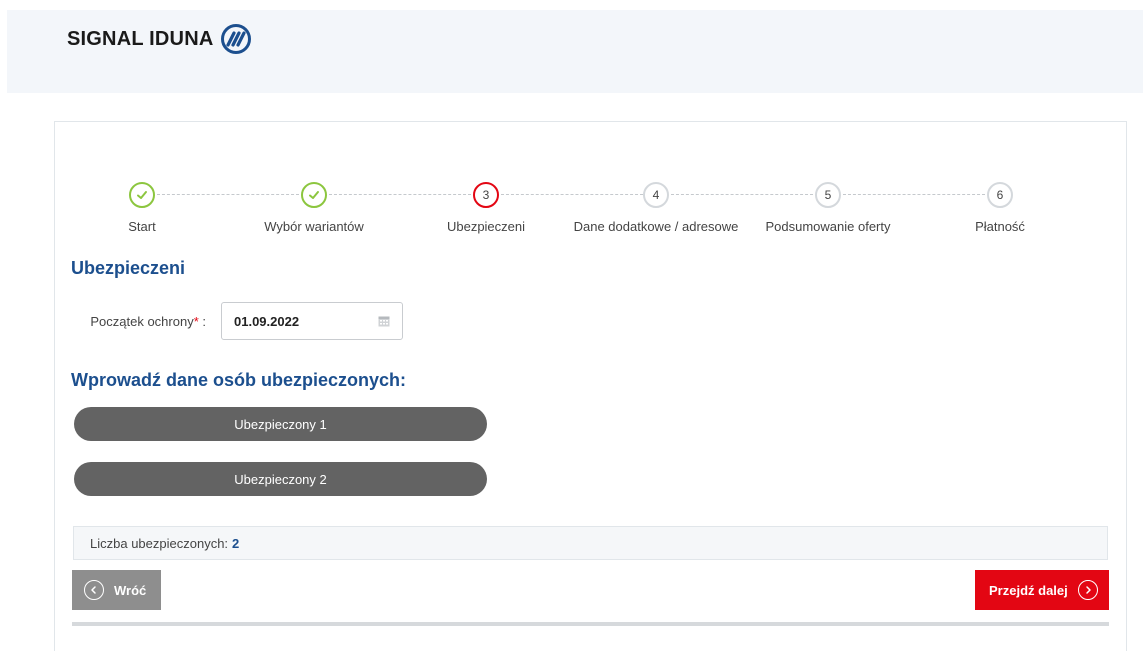 The height and width of the screenshot is (651, 1143). What do you see at coordinates (267, 321) in the screenshot?
I see `start-date-value: 01.09.2022` at bounding box center [267, 321].